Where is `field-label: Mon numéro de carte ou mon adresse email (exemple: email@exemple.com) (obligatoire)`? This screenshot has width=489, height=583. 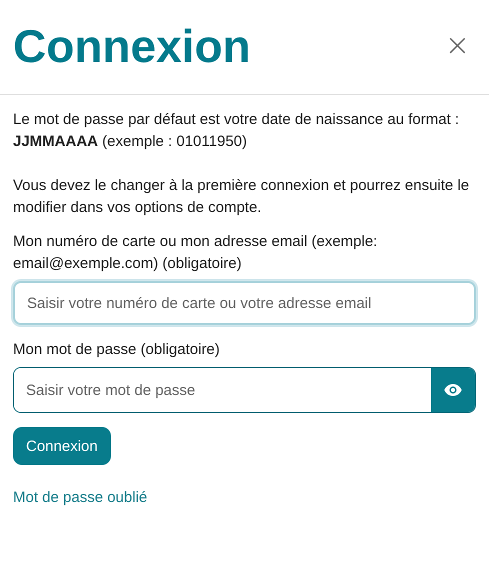
field-label: Mon numéro de carte ou mon adresse email (exemple: email@exemple.com) (obligatoire) is located at coordinates (195, 253).